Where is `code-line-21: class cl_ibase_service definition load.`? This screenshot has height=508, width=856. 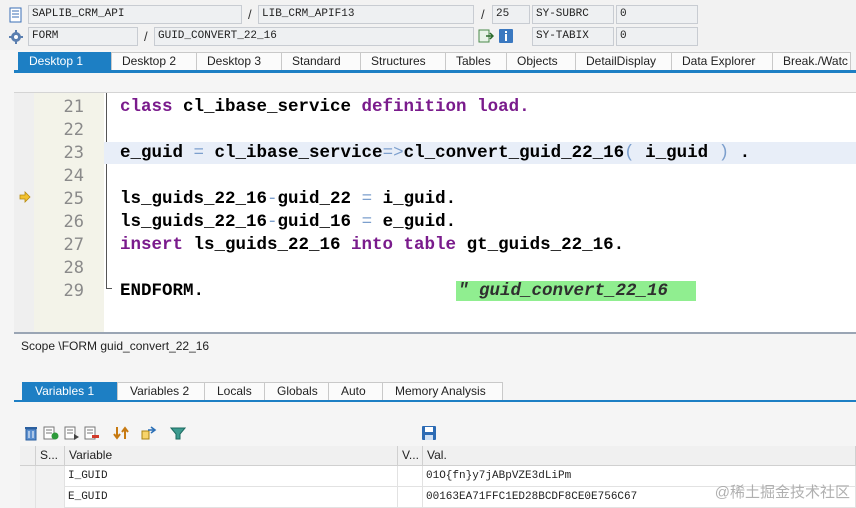 code-line-21: class cl_ibase_service definition load. is located at coordinates (480, 107).